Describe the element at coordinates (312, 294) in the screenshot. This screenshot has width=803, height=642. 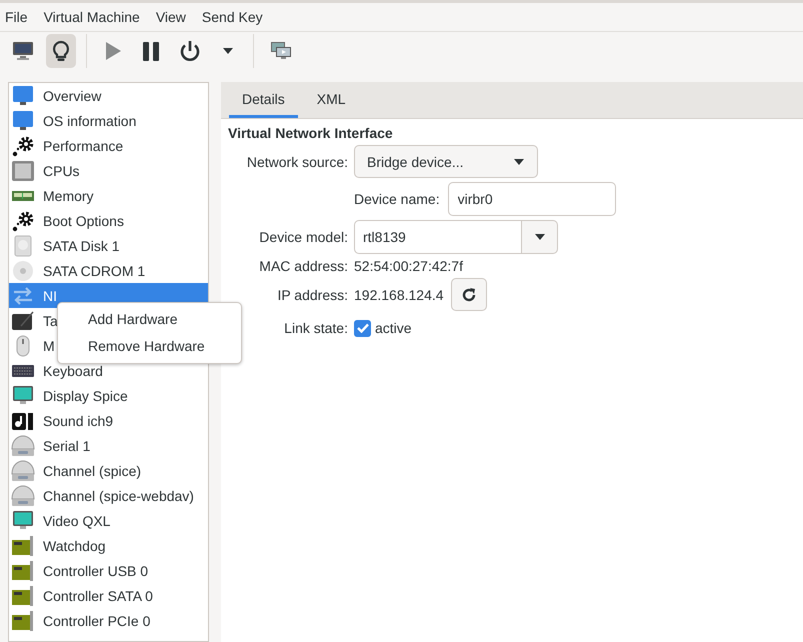
I see `field-label: IP address:` at that location.